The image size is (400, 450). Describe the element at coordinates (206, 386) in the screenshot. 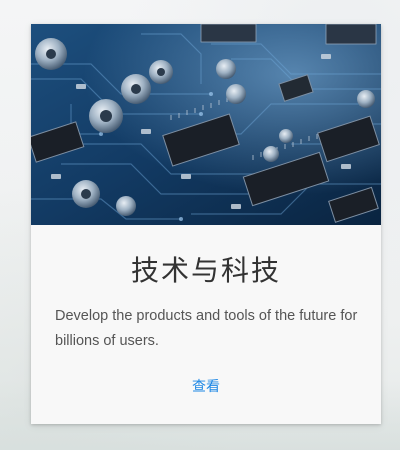

I see `view-link: 查看` at that location.